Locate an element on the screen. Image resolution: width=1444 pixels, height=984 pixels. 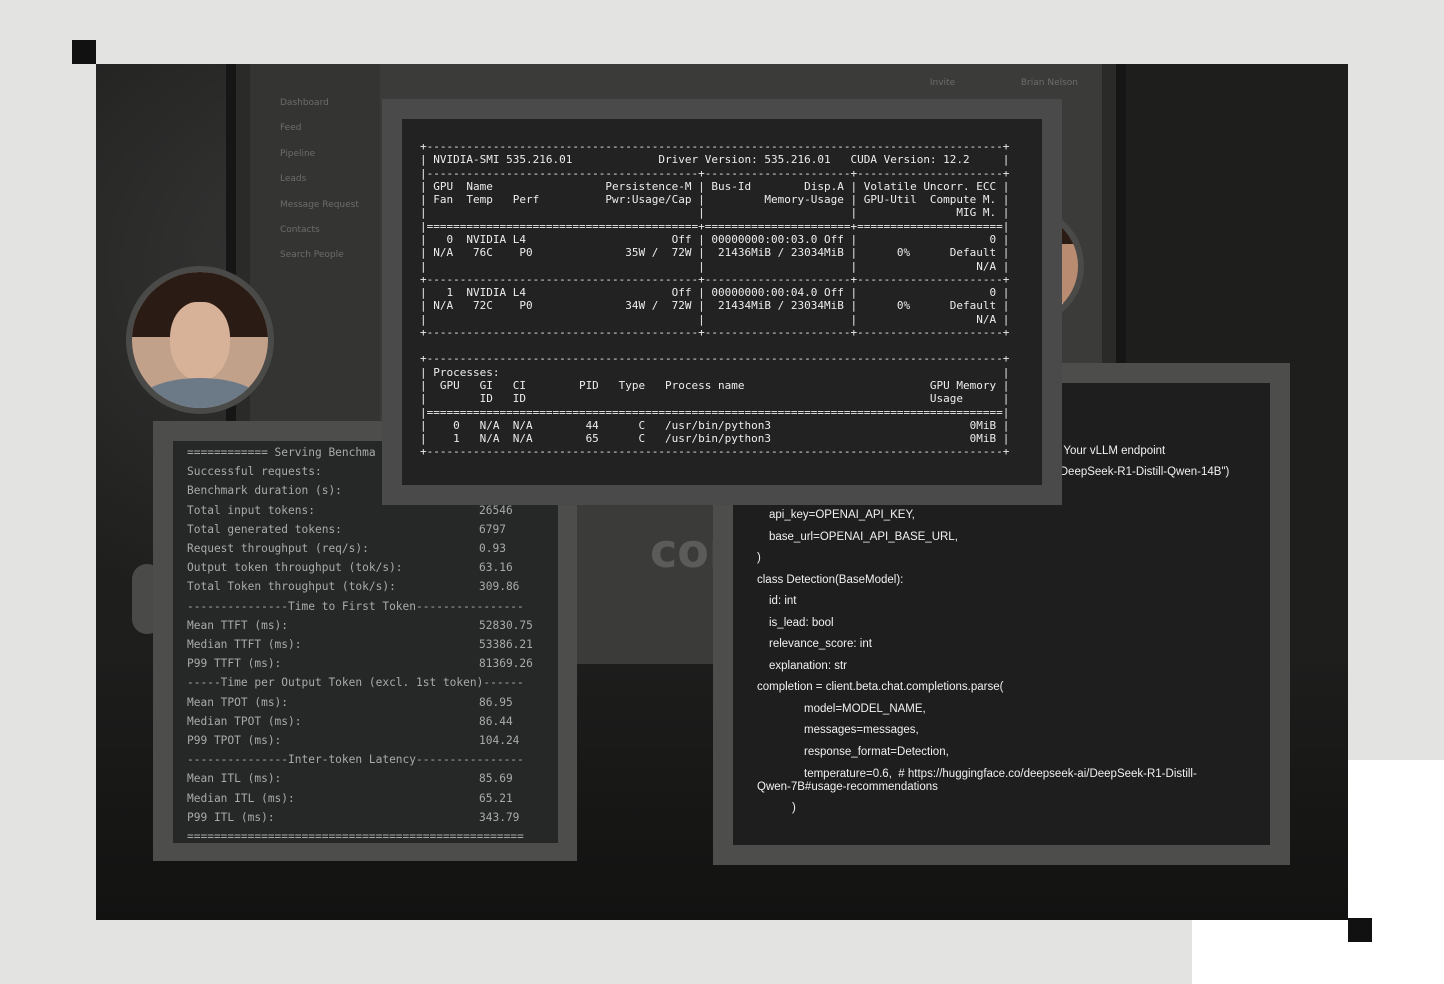
benchmark-value: 0.93 is located at coordinates (492, 548).